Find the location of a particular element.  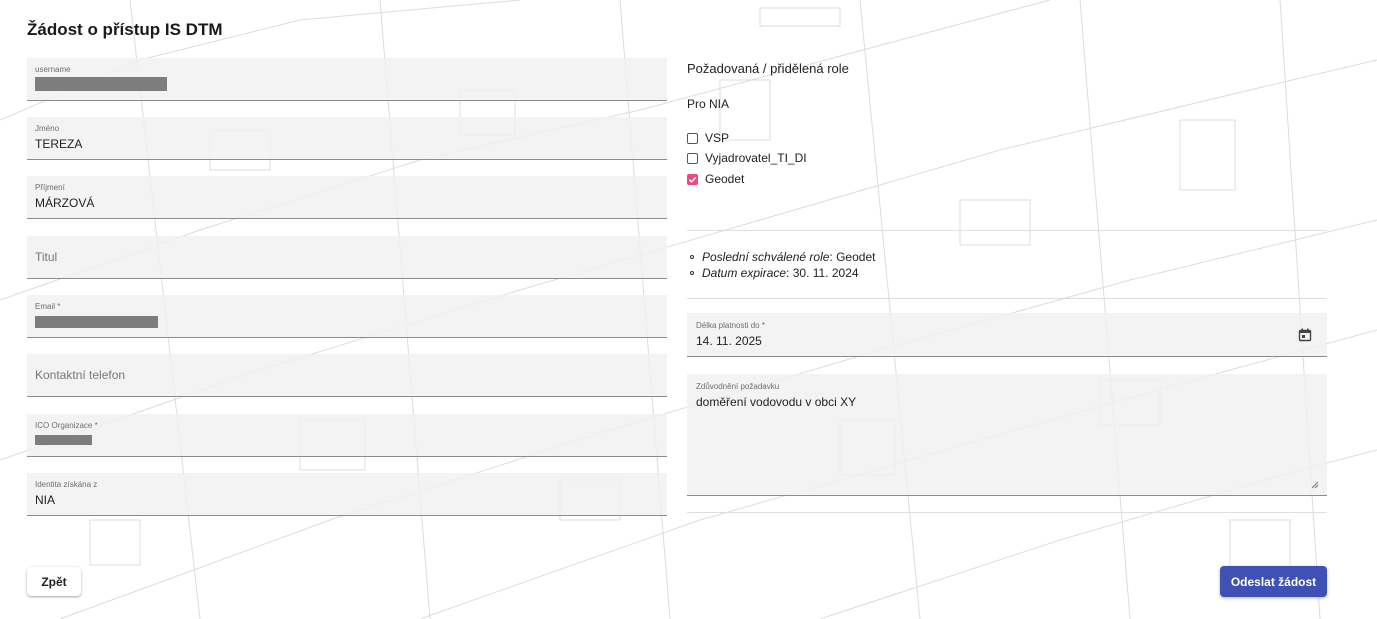

last-approved-roles-item: Poslední schválené role : Geodet is located at coordinates (782, 257).